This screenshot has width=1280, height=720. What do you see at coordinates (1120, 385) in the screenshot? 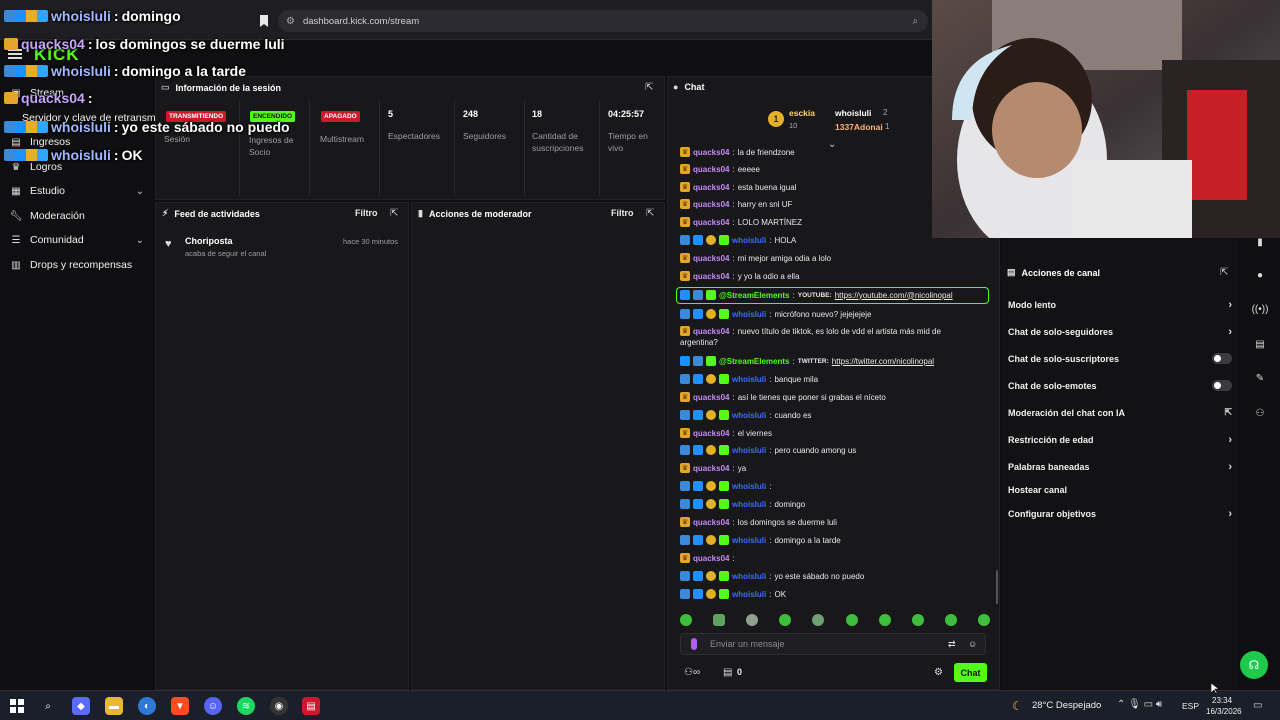
I see `channel-action-item: Chat de solo-emotes` at bounding box center [1120, 385].